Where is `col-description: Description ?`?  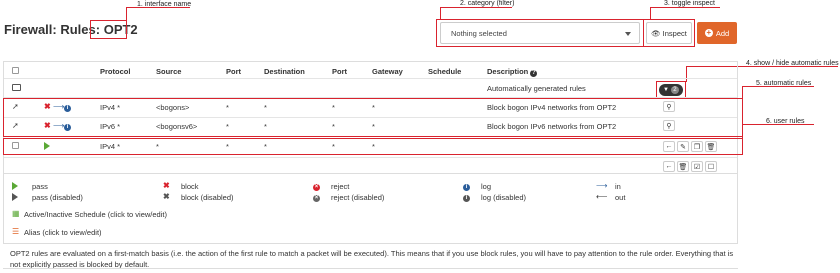 col-description: Description ? is located at coordinates (512, 72).